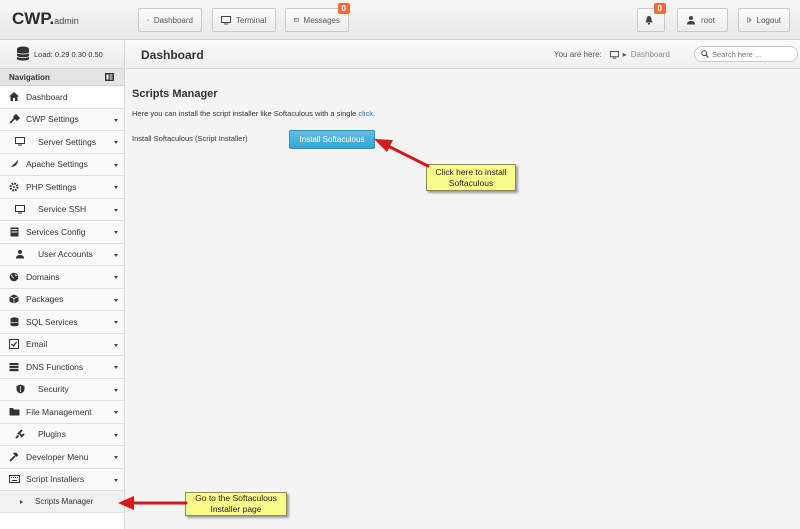  What do you see at coordinates (648, 20) in the screenshot?
I see `bell-icon` at bounding box center [648, 20].